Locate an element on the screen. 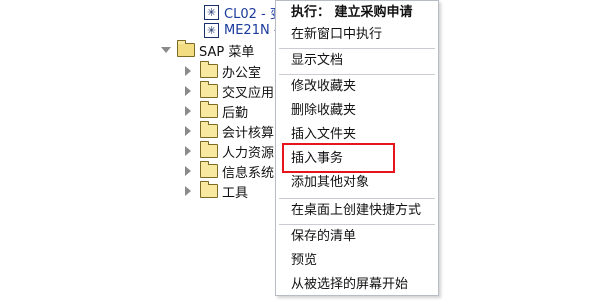 The width and height of the screenshot is (600, 307). tree-node-tools: 工具 is located at coordinates (216, 191).